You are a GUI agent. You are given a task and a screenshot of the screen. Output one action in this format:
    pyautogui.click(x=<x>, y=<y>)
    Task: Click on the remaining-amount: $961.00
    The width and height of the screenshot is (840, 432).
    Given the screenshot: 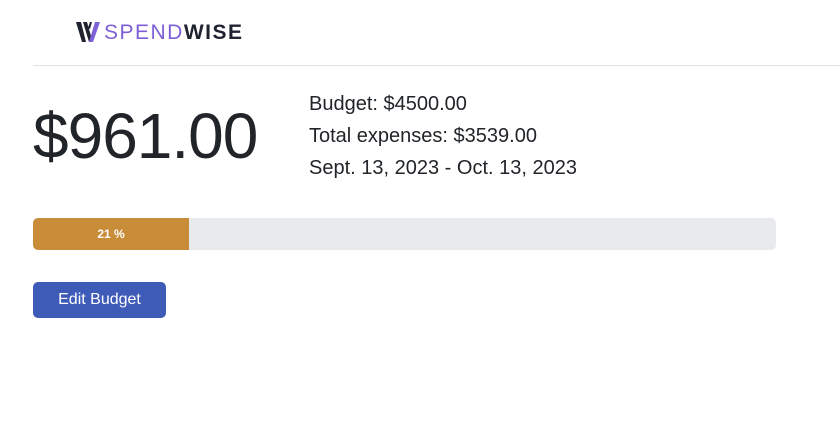 What is the action you would take?
    pyautogui.click(x=145, y=136)
    